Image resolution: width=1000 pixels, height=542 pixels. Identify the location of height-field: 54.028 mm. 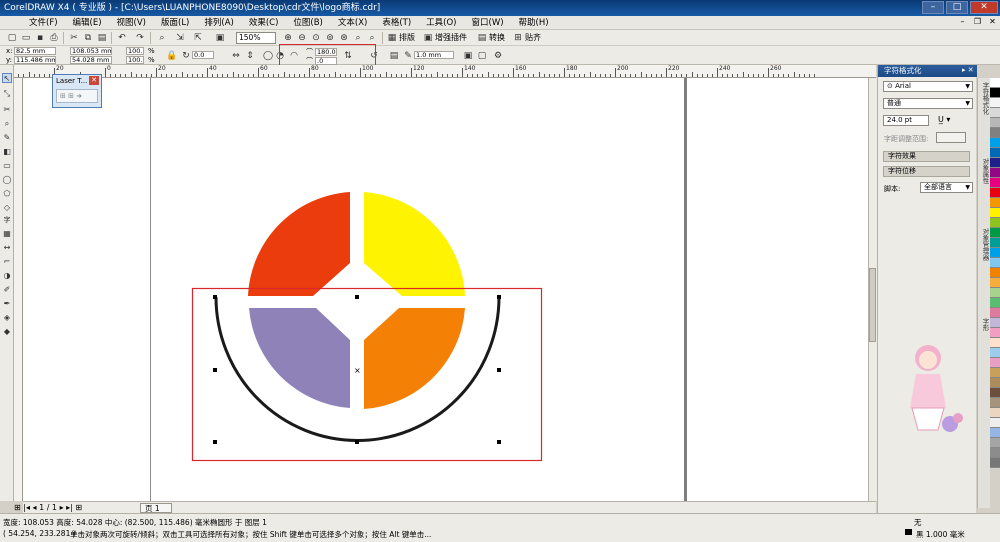
(91, 60).